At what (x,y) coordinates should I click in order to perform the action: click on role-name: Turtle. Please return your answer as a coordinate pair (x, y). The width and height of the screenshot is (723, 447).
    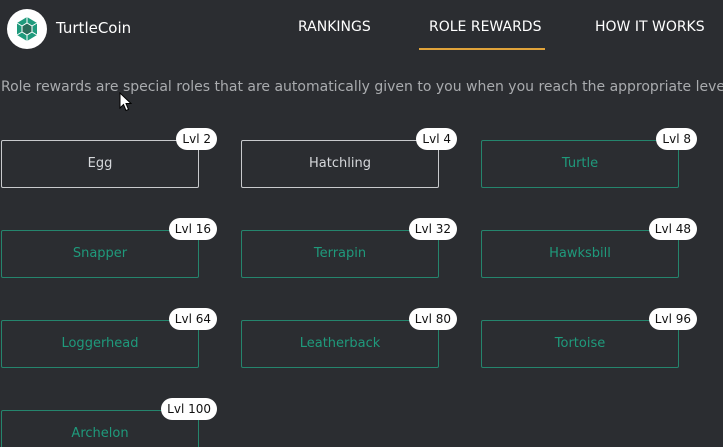
    Looking at the image, I should click on (580, 163).